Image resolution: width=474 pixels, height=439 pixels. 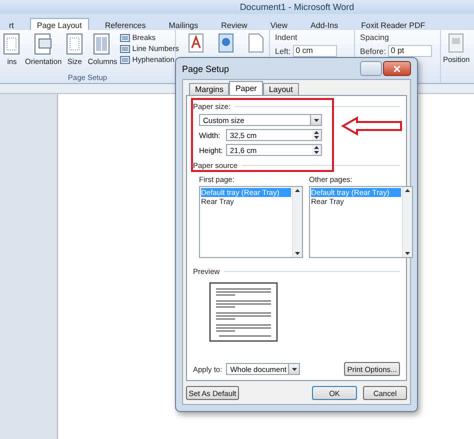 What do you see at coordinates (283, 51) in the screenshot?
I see `field-label: Left:` at bounding box center [283, 51].